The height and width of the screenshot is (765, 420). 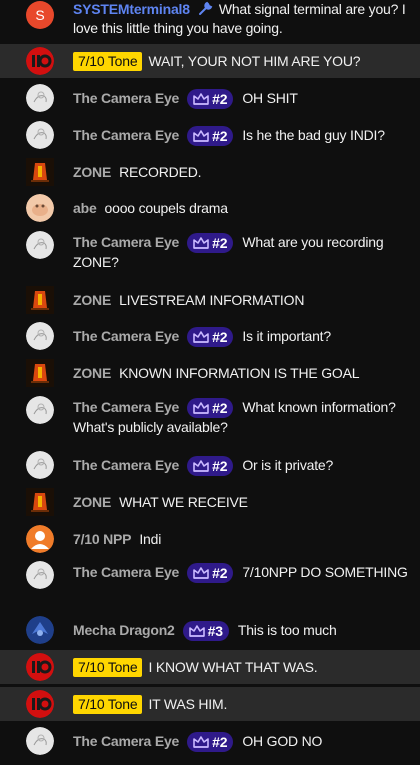 I want to click on message-body: The Camera Eye #2 7/10NPP DO SOMETHING, so click(x=243, y=573).